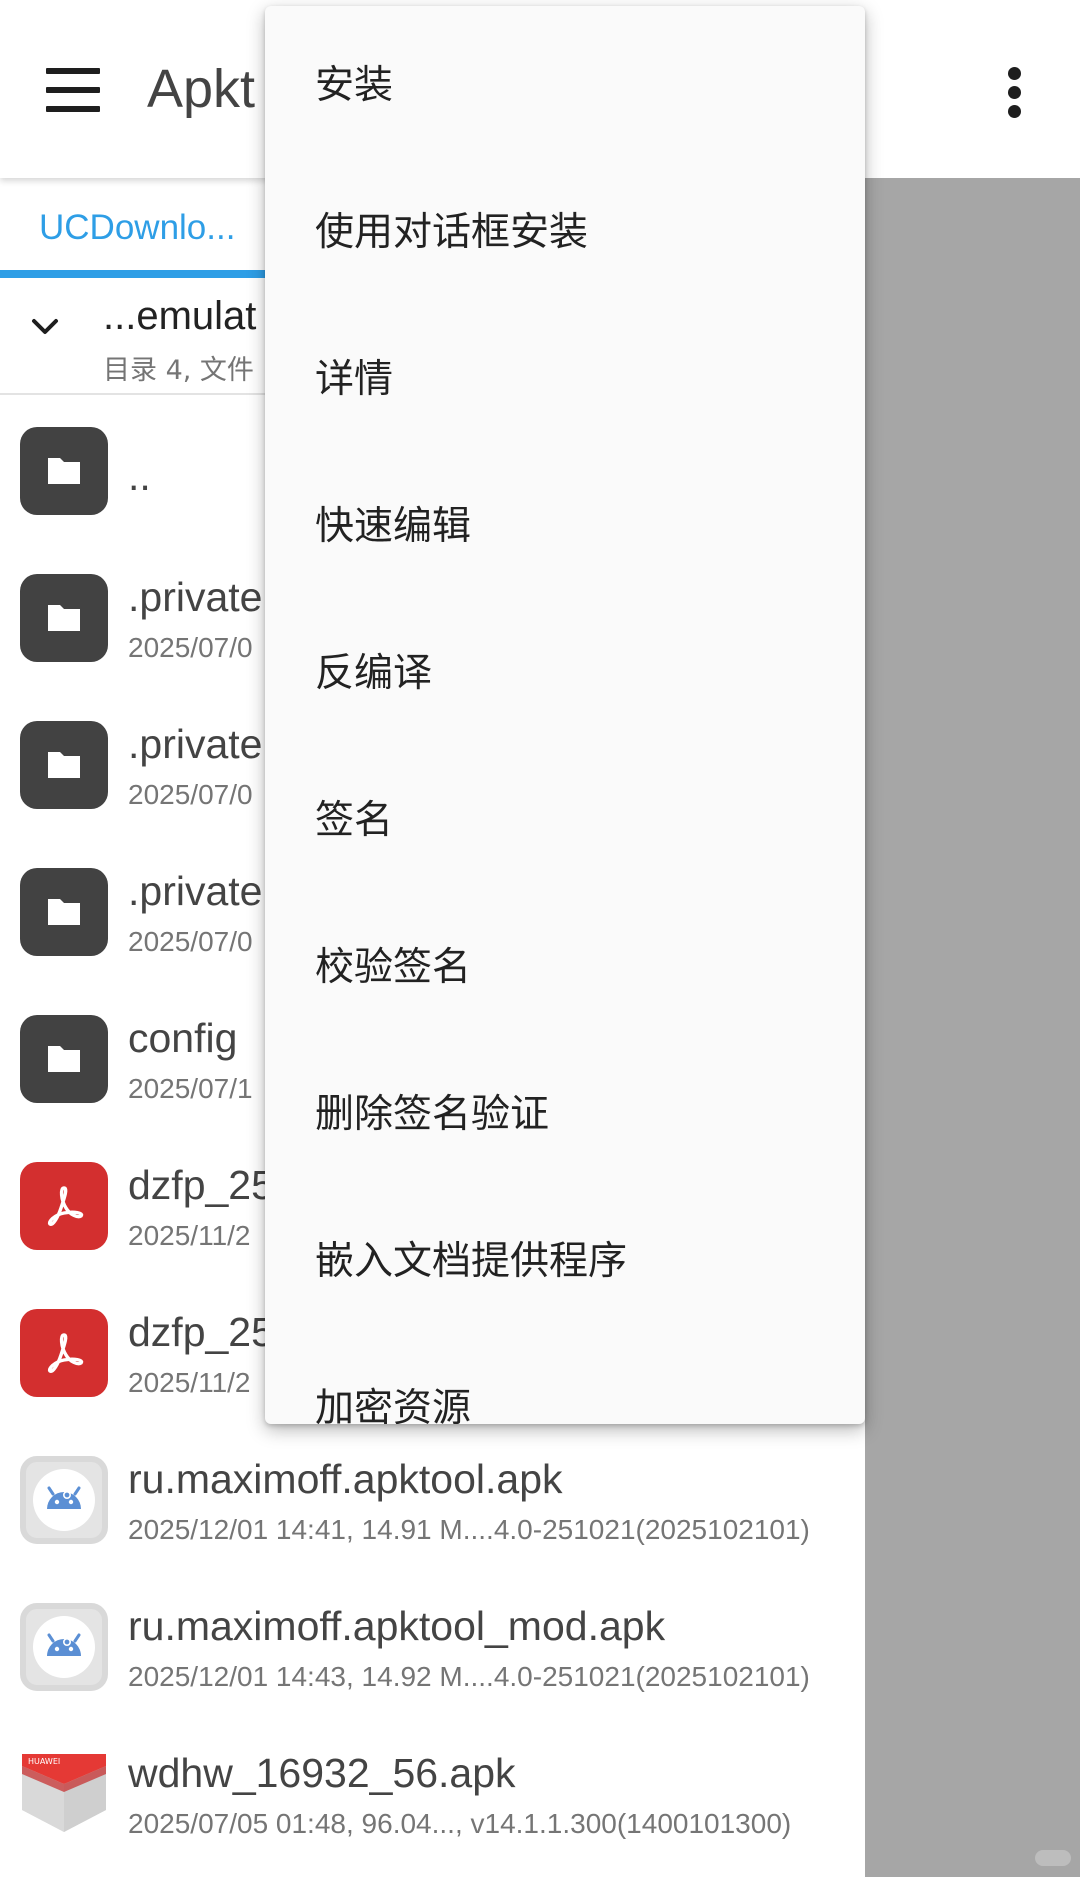  What do you see at coordinates (345, 1479) in the screenshot?
I see `file-name: ru.maximoff.apktool.apk` at bounding box center [345, 1479].